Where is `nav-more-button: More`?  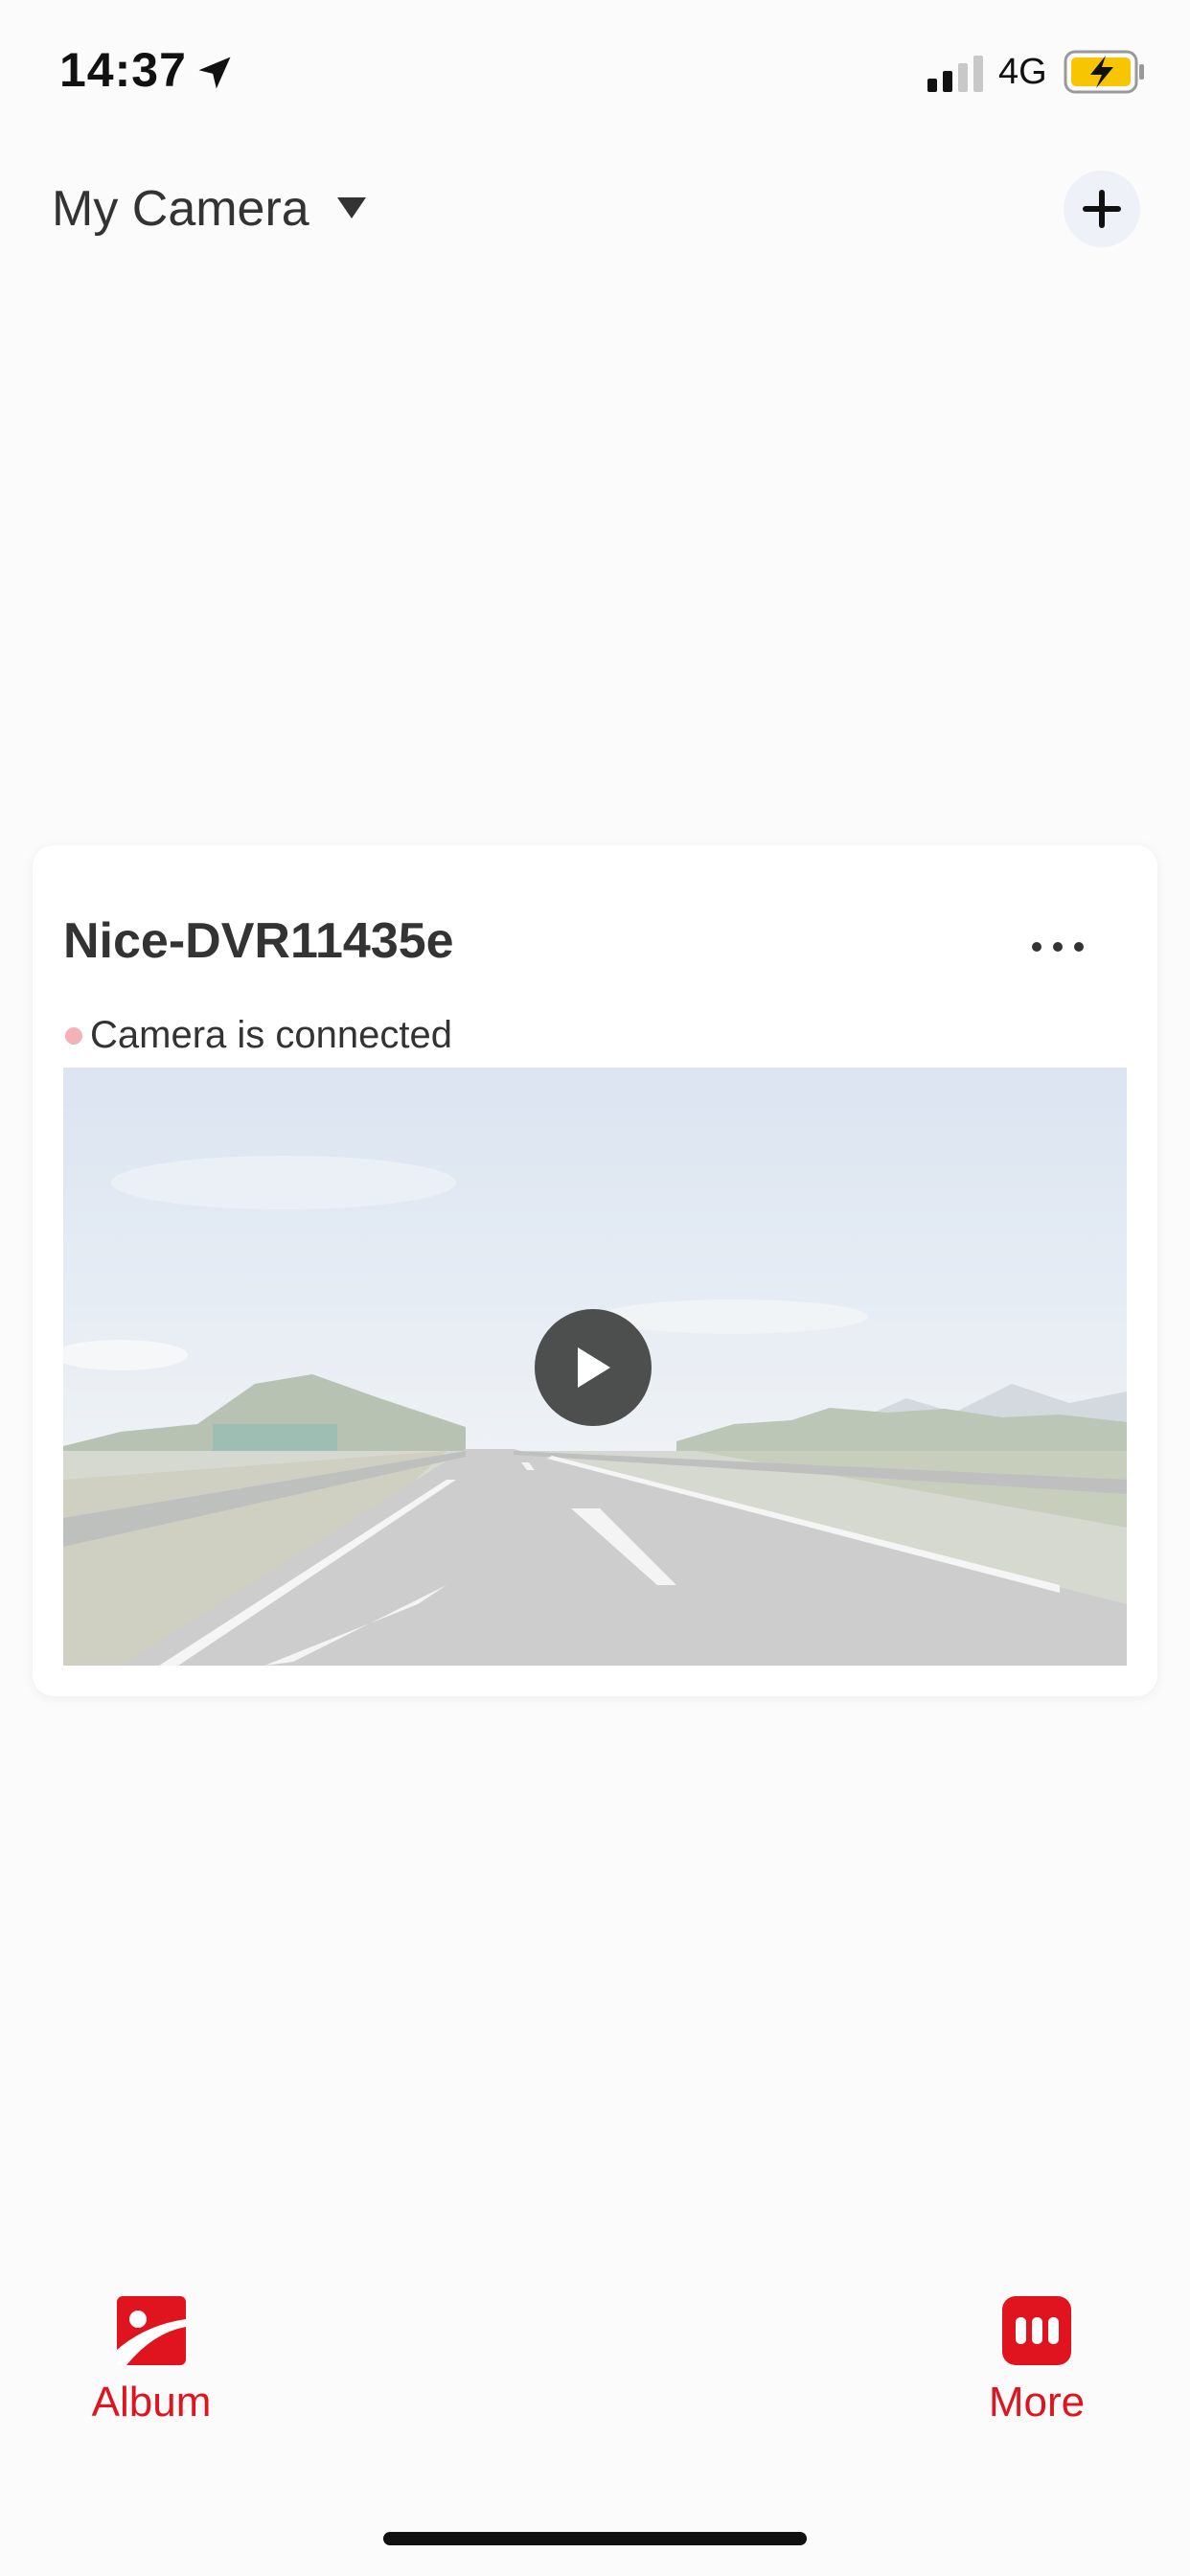
nav-more-button: More is located at coordinates (1037, 2361).